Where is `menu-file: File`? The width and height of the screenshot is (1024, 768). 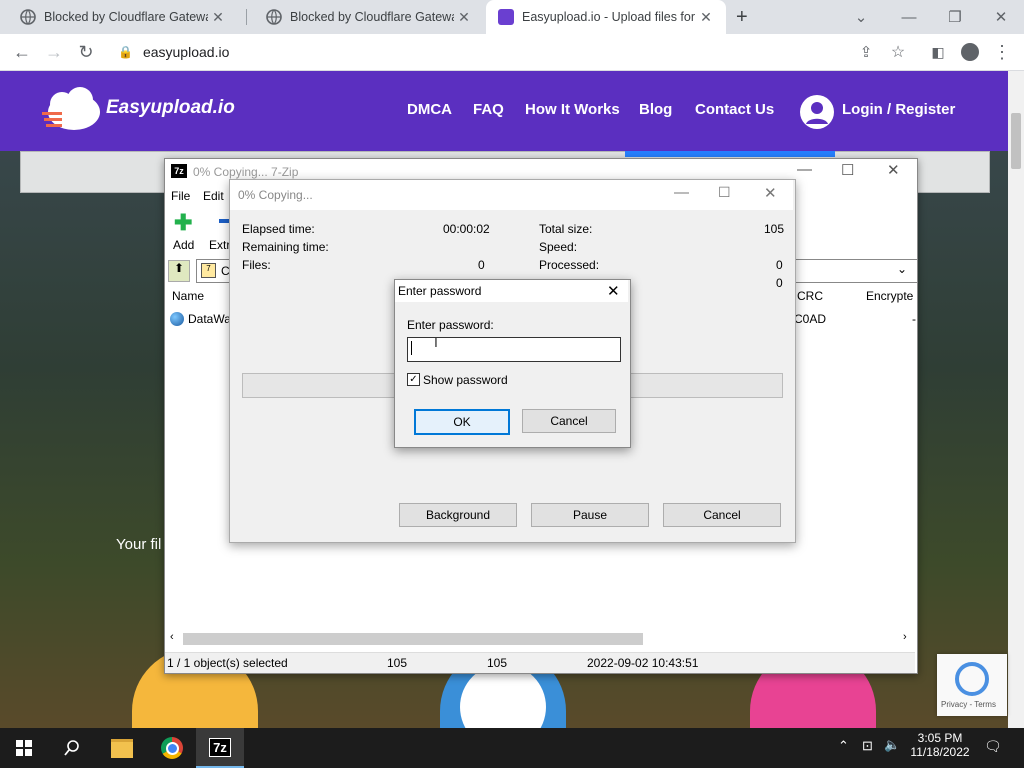
menu-file: File is located at coordinates (180, 196).